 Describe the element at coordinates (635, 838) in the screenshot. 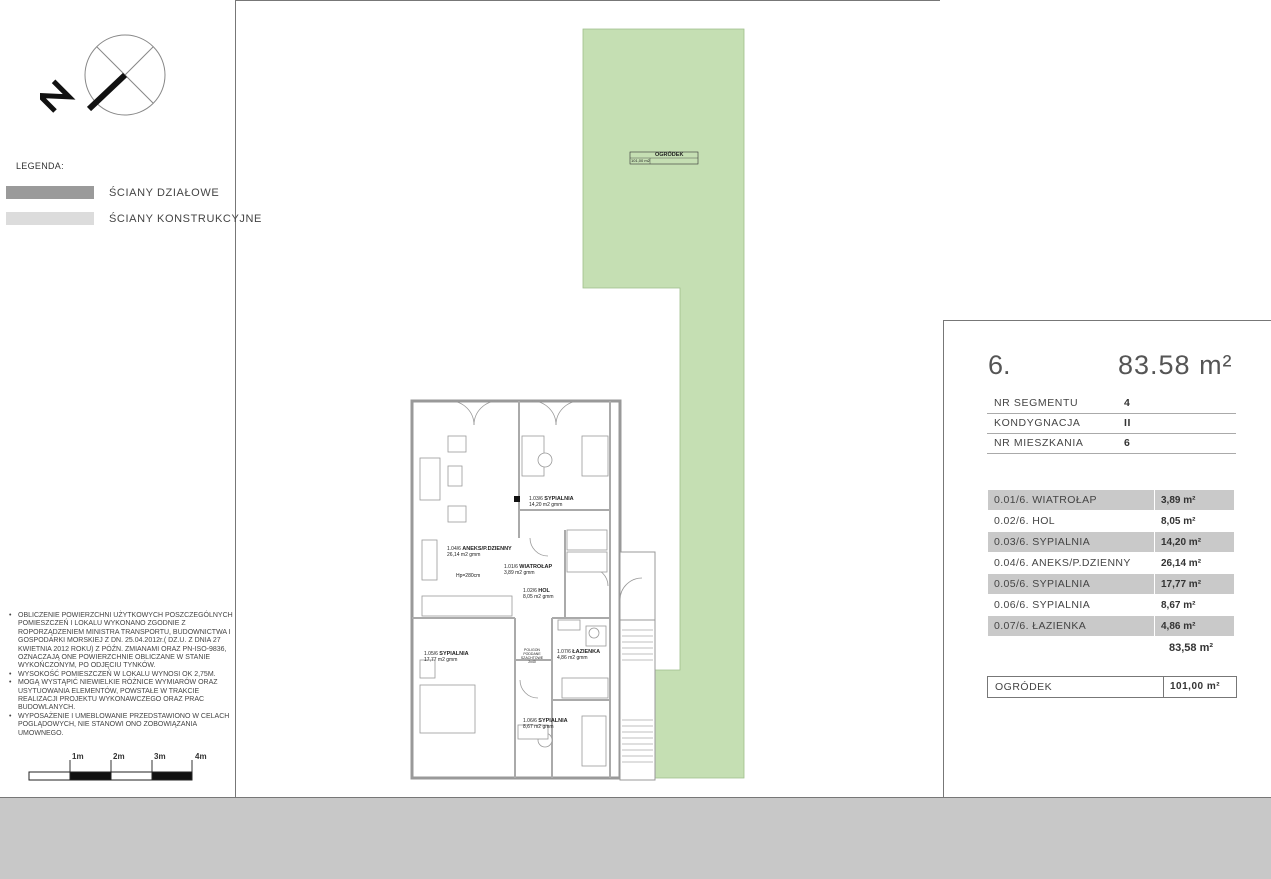

I see `footer-band` at that location.